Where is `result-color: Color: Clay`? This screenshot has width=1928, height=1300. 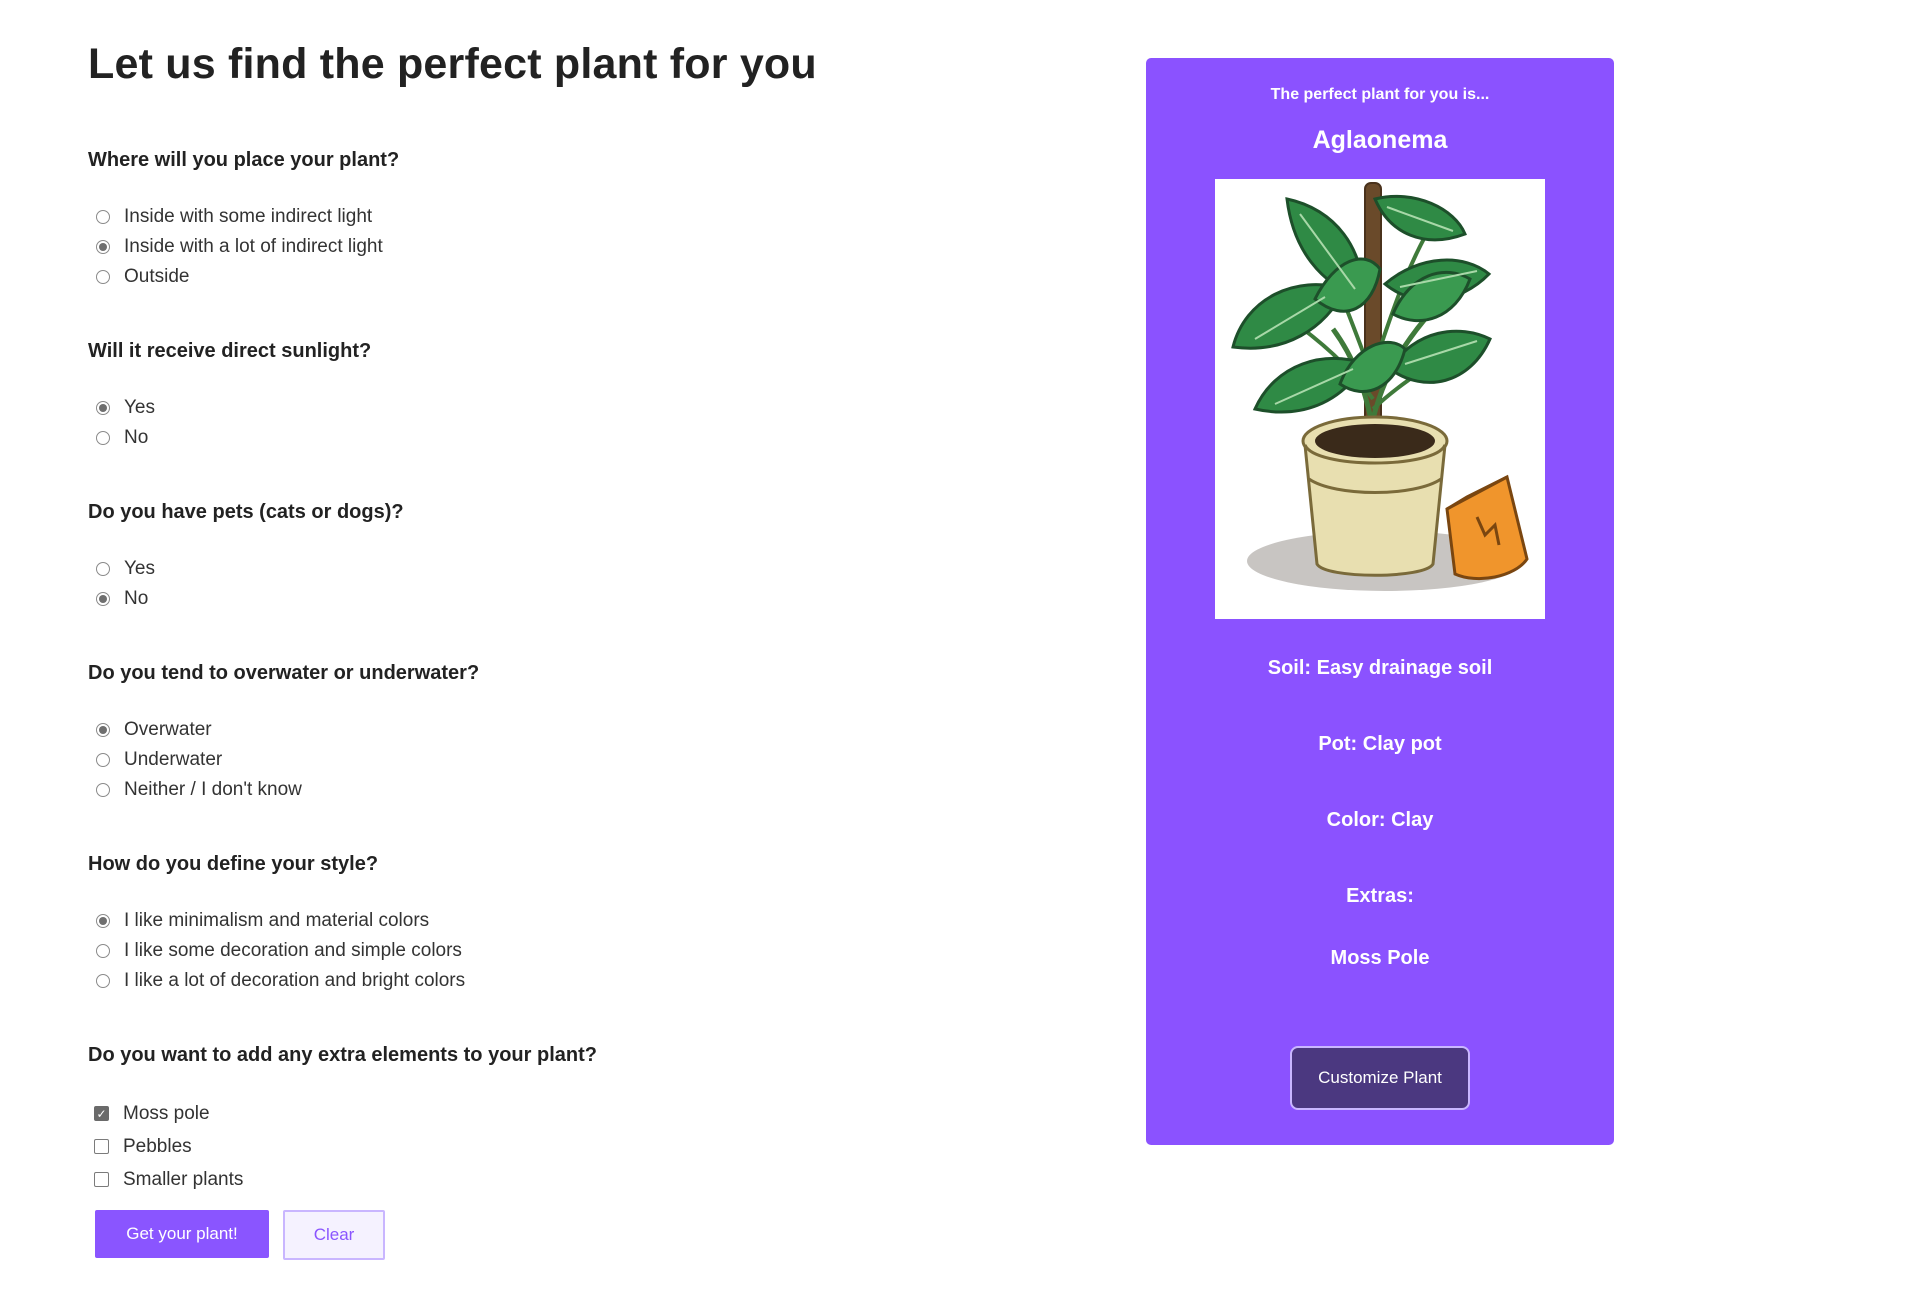 result-color: Color: Clay is located at coordinates (1380, 820).